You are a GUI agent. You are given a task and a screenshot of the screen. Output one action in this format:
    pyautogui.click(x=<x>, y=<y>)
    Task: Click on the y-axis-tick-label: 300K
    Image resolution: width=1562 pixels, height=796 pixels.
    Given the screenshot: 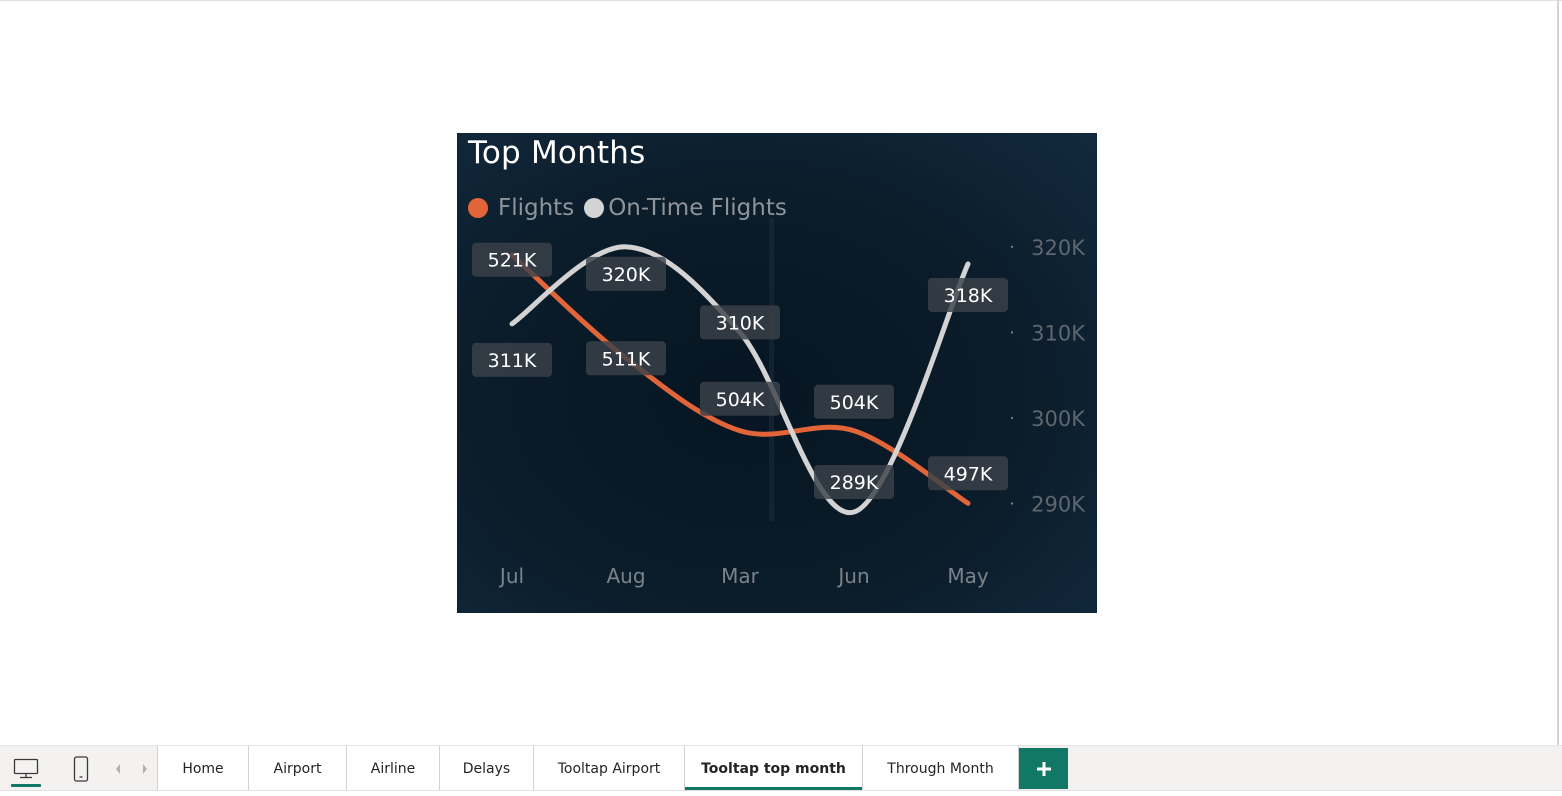 What is the action you would take?
    pyautogui.click(x=1058, y=419)
    